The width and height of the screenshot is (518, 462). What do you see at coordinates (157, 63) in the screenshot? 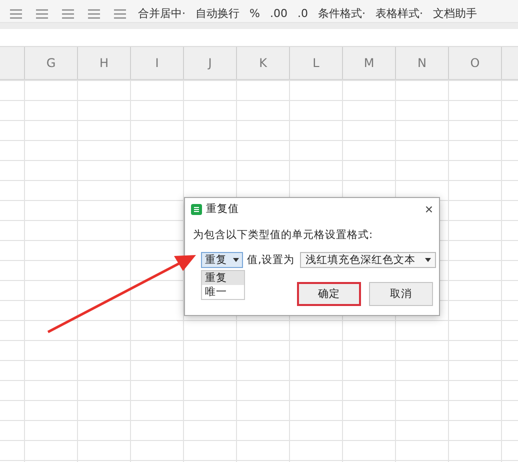
I see `column-header: I` at bounding box center [157, 63].